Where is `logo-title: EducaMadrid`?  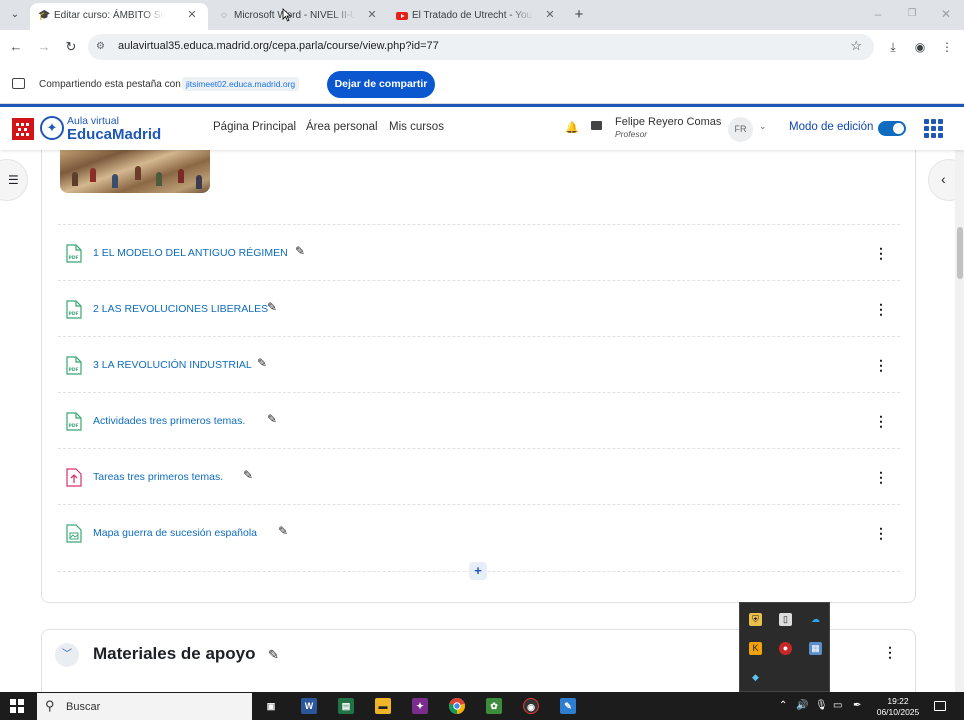 logo-title: EducaMadrid is located at coordinates (114, 134).